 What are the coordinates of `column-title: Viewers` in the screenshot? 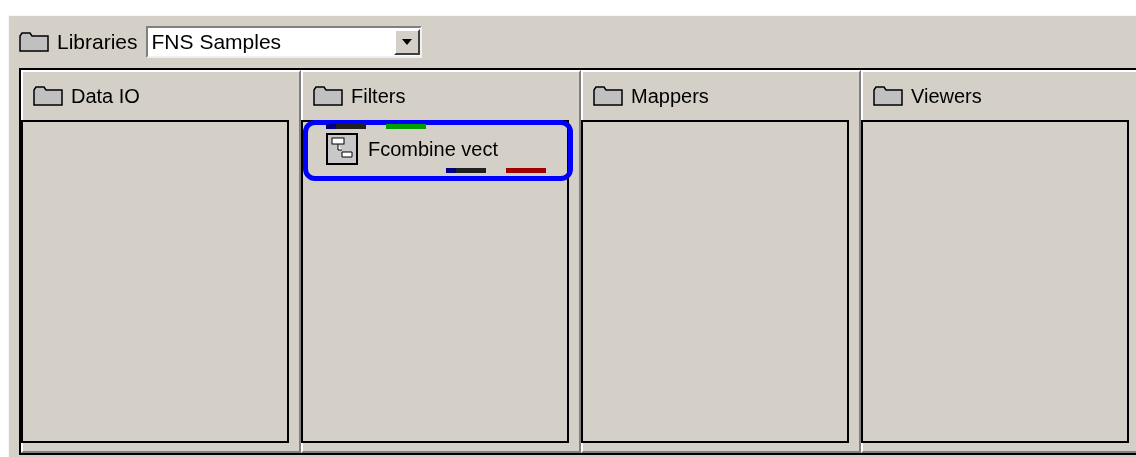 It's located at (946, 96).